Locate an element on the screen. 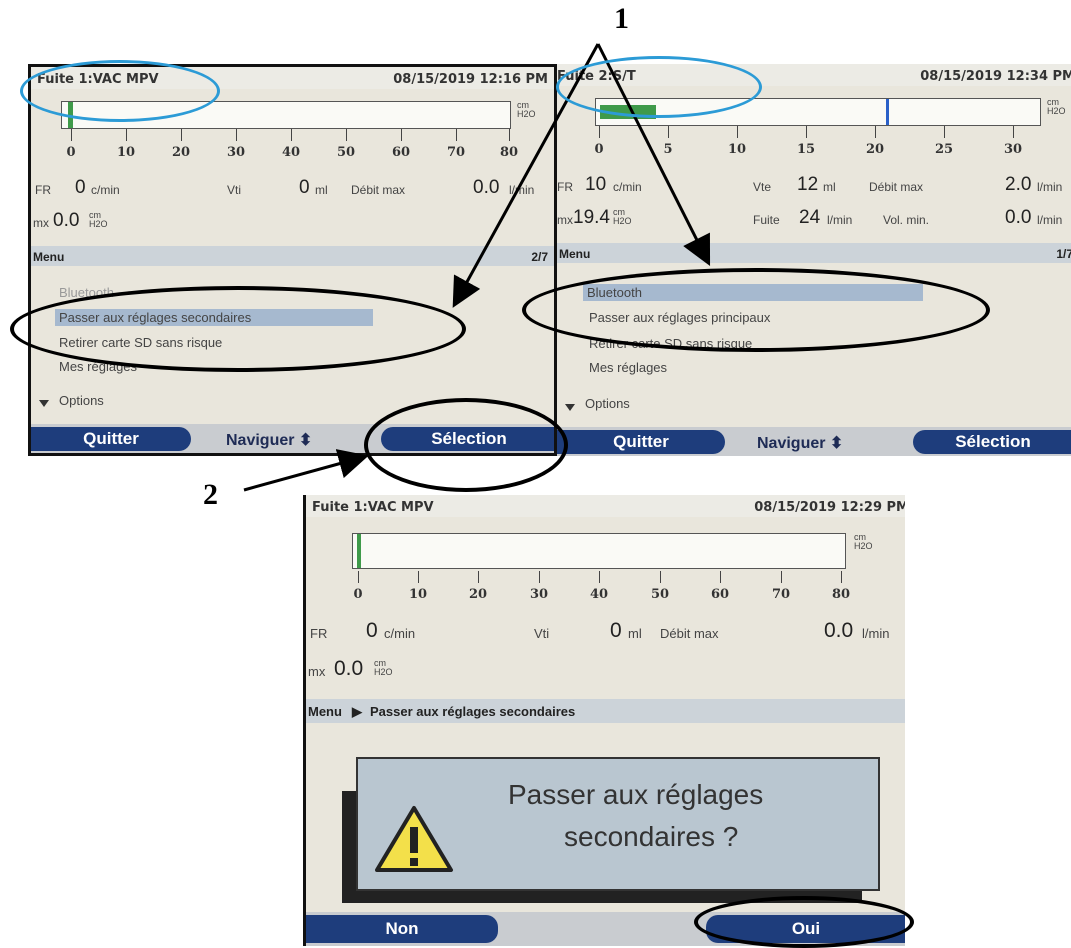 The width and height of the screenshot is (1071, 948). annotation-label-2: 2 is located at coordinates (210, 494).